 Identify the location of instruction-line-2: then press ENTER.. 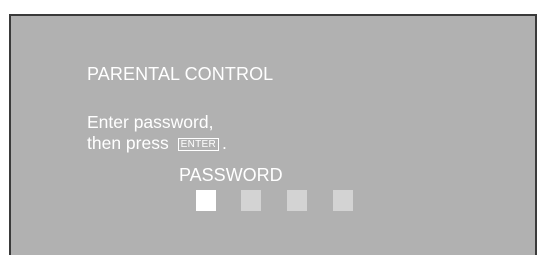
(157, 143).